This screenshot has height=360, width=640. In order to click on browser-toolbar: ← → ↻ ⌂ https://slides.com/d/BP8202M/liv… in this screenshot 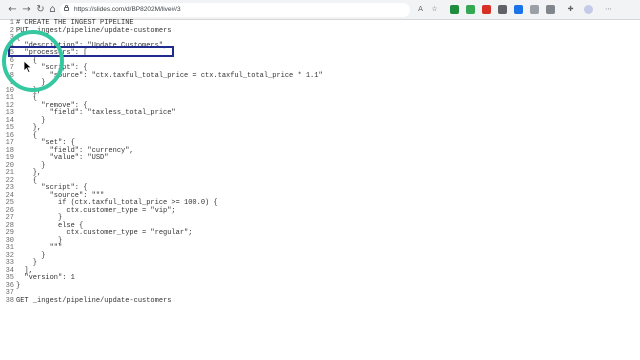, I will do `click(320, 10)`.